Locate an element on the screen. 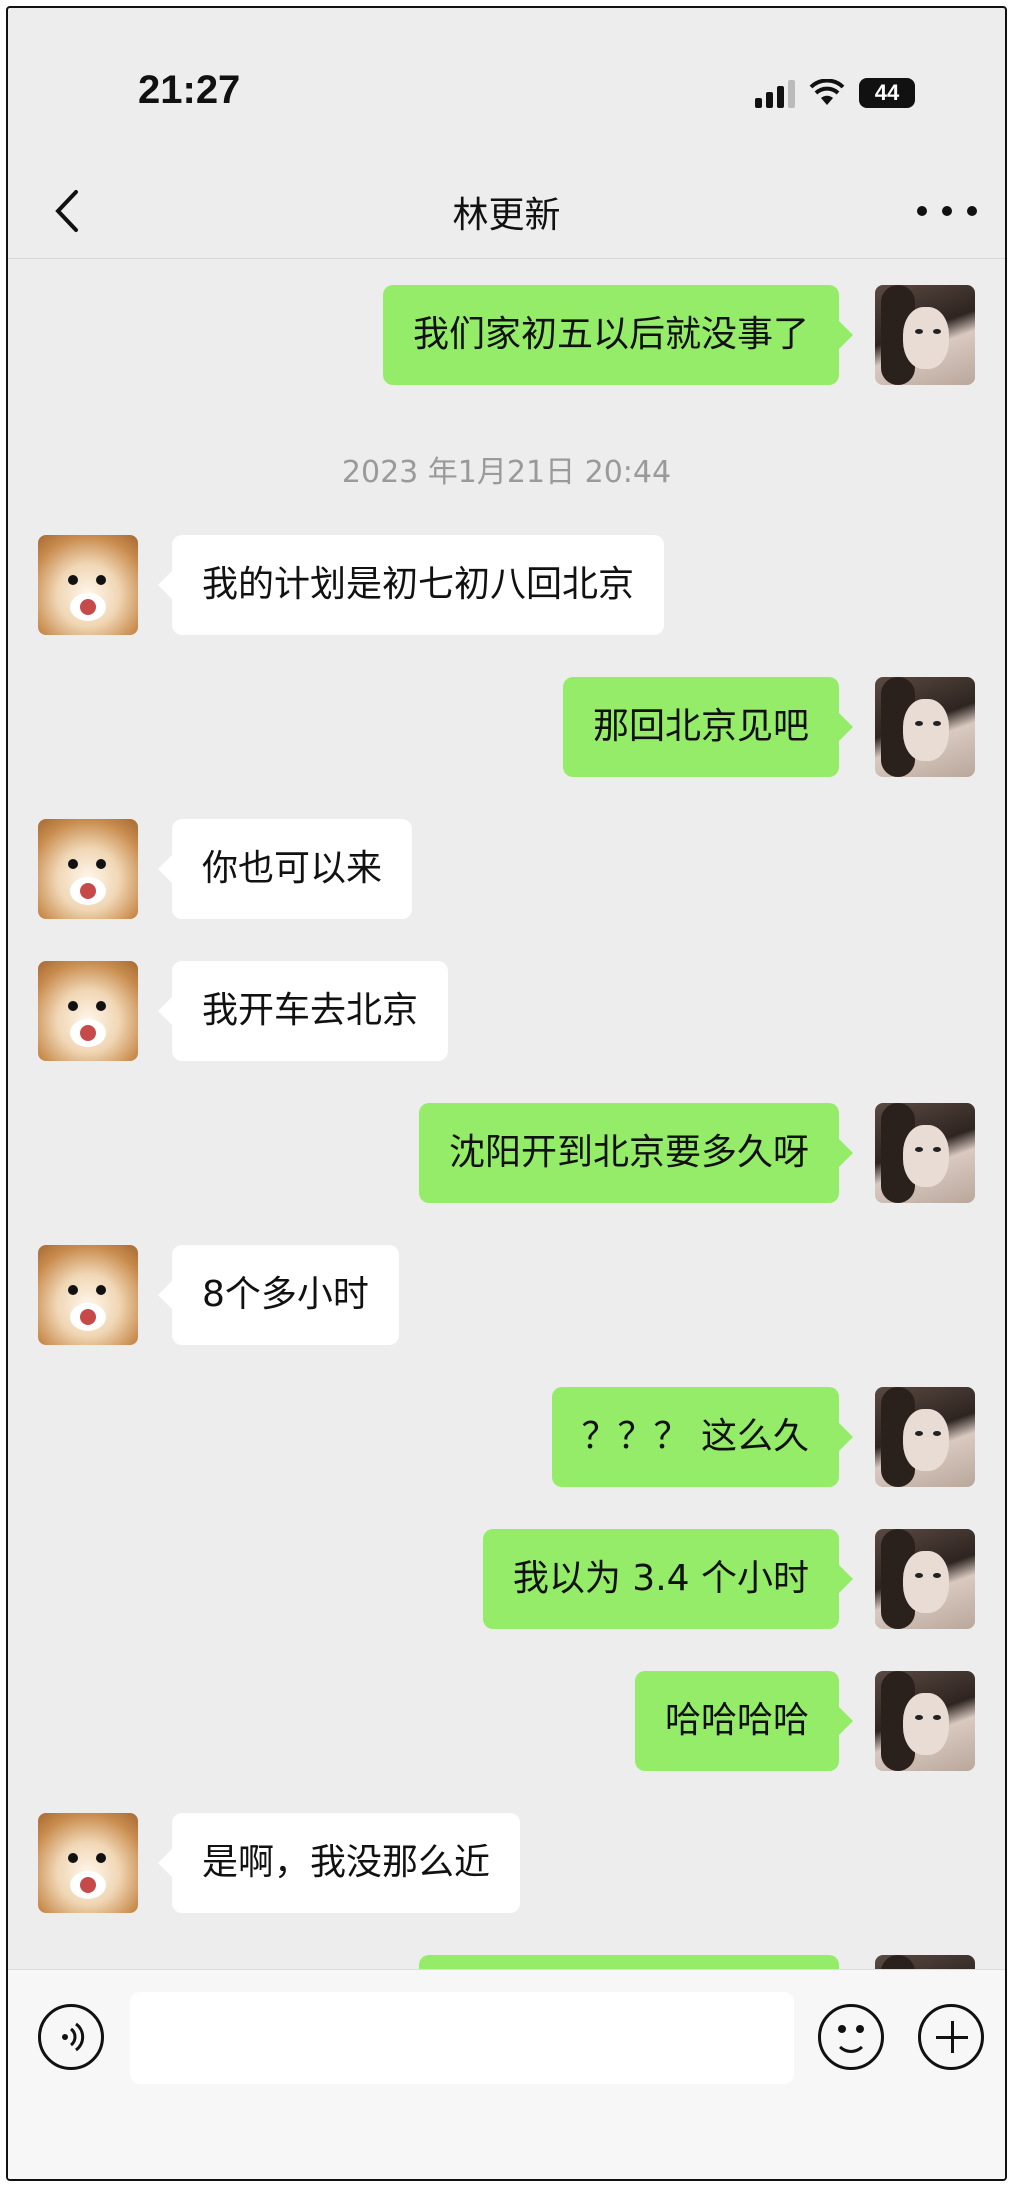  message-row: 我们家初五以后就没事了 is located at coordinates (506, 335).